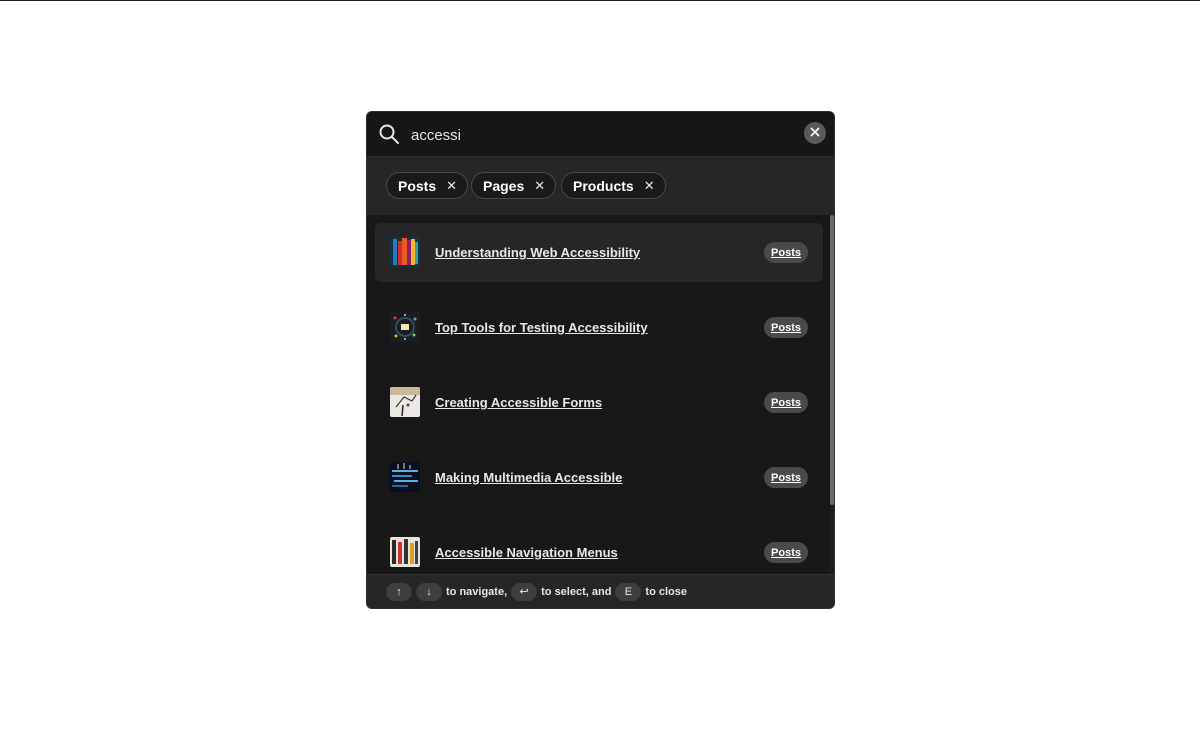  Describe the element at coordinates (832, 360) in the screenshot. I see `scrollbar-thumb` at that location.